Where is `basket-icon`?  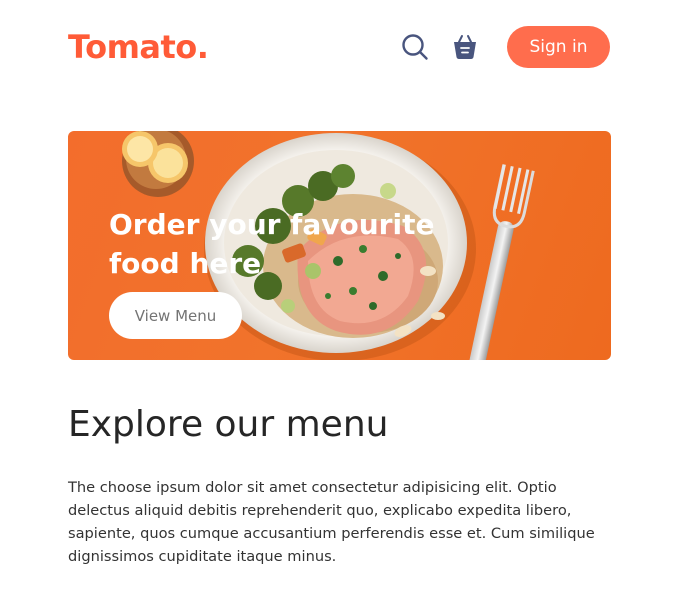
basket-icon is located at coordinates (465, 47).